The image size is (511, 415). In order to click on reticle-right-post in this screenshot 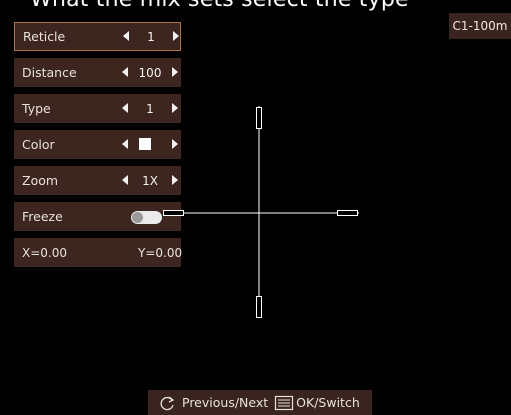, I will do `click(347, 213)`.